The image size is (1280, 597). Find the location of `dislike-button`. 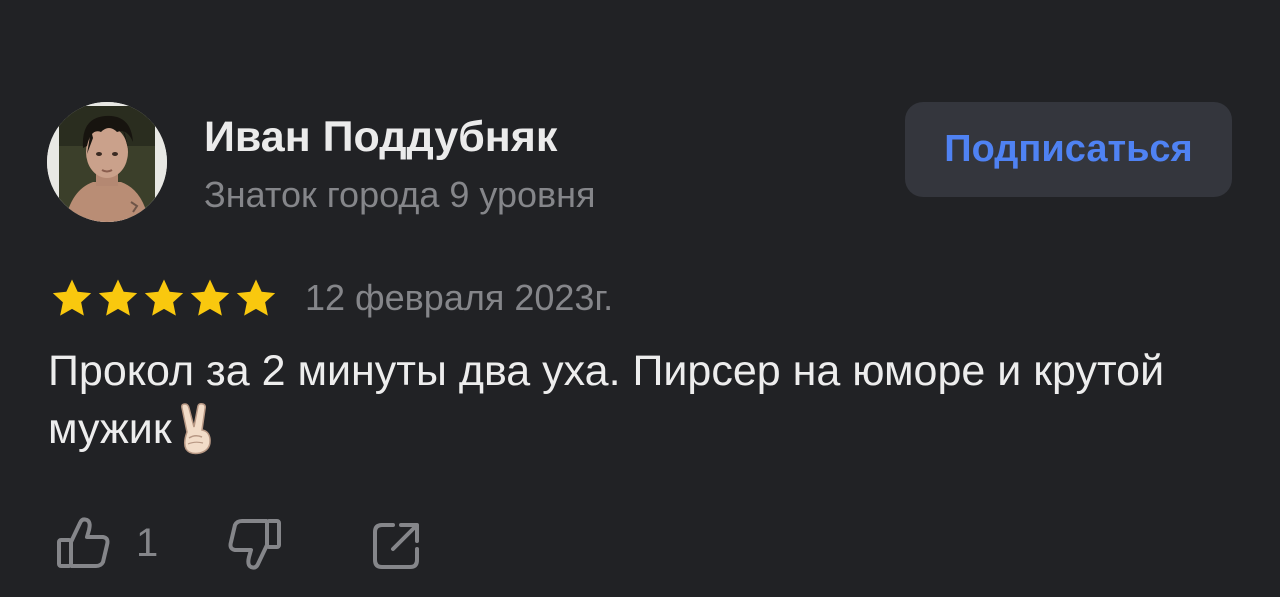

dislike-button is located at coordinates (254, 545).